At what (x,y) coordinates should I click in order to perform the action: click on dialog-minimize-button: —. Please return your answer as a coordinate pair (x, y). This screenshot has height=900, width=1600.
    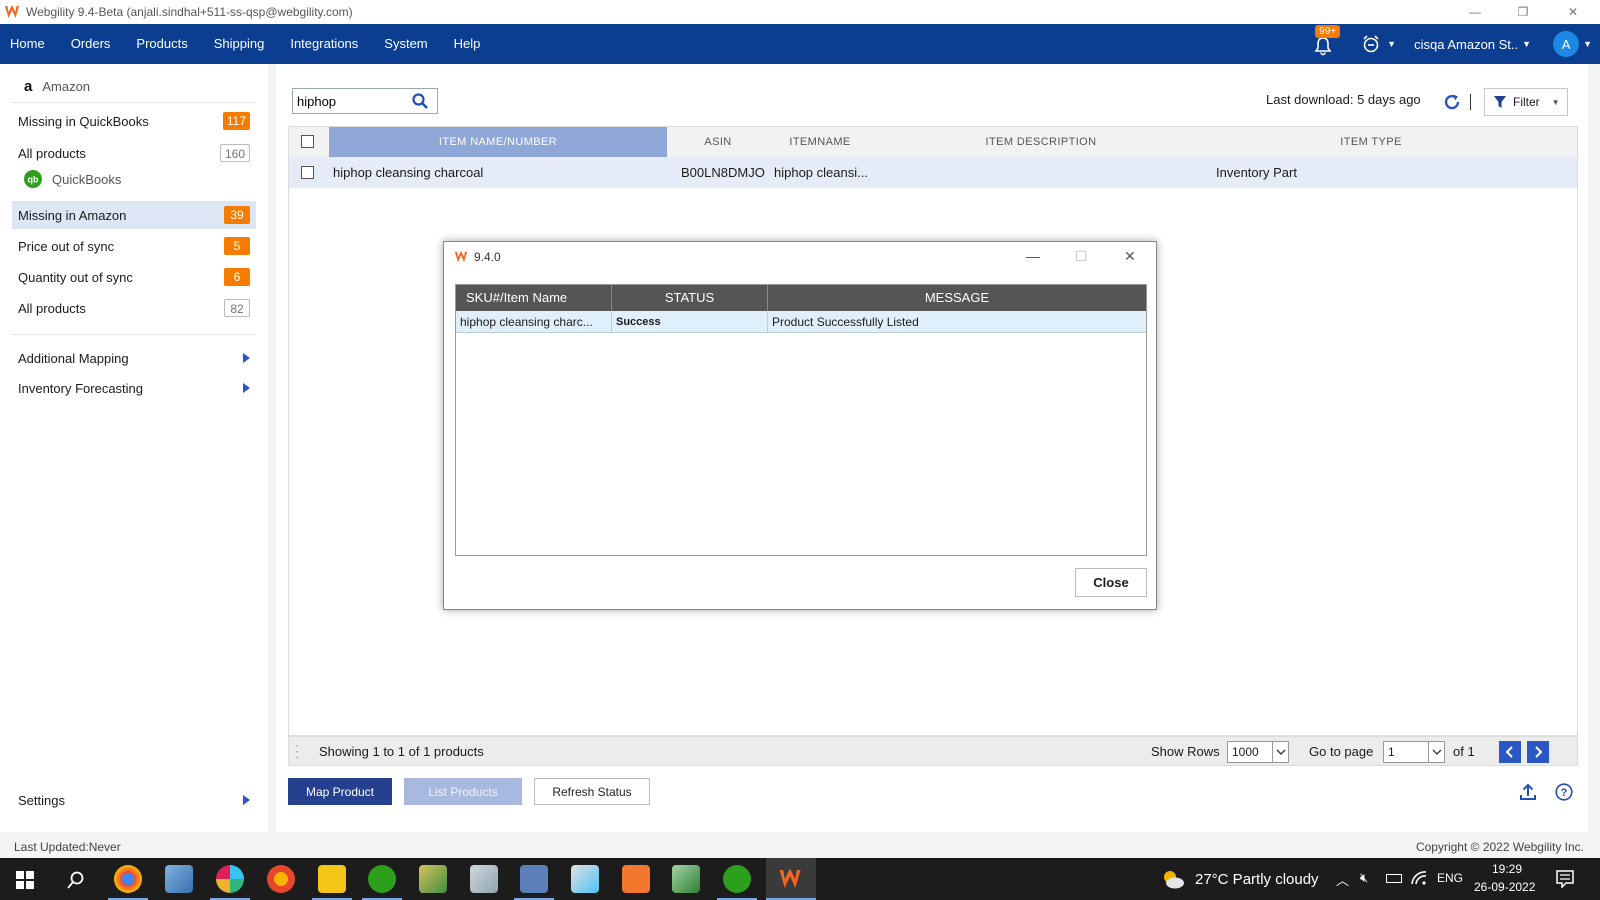
    Looking at the image, I should click on (1033, 256).